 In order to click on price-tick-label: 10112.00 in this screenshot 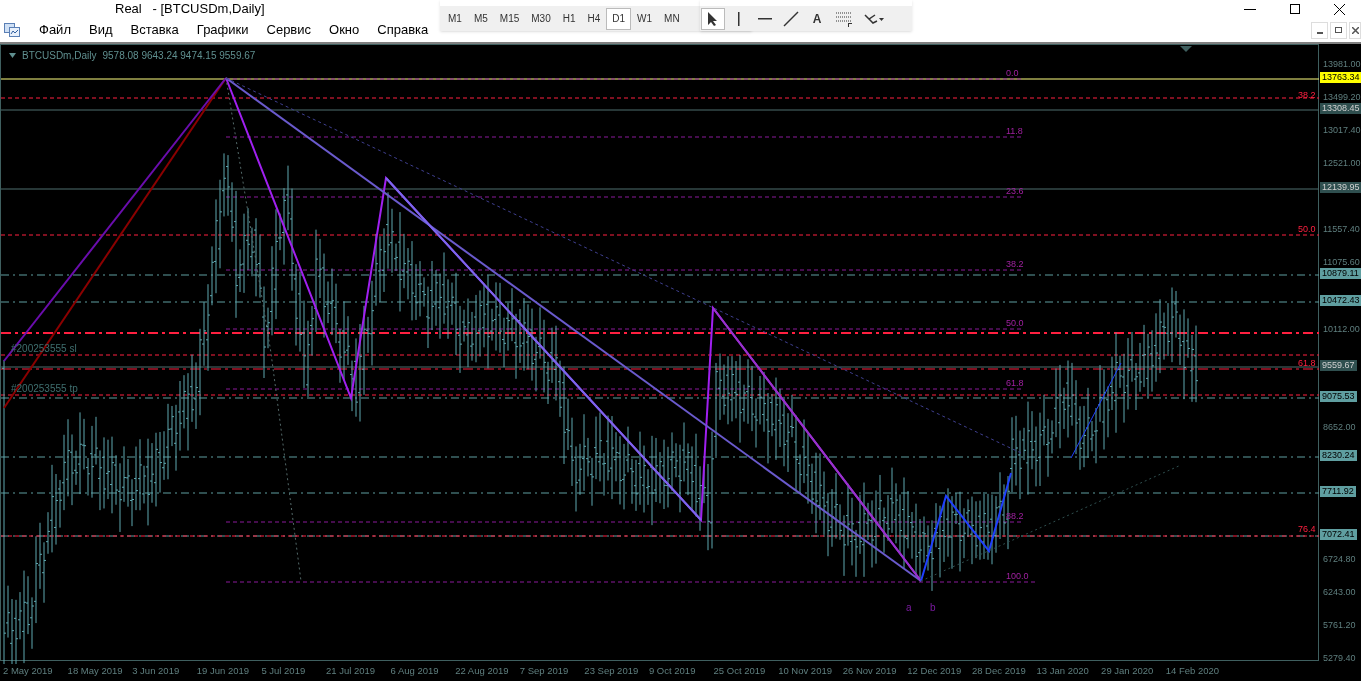, I will do `click(1341, 329)`.